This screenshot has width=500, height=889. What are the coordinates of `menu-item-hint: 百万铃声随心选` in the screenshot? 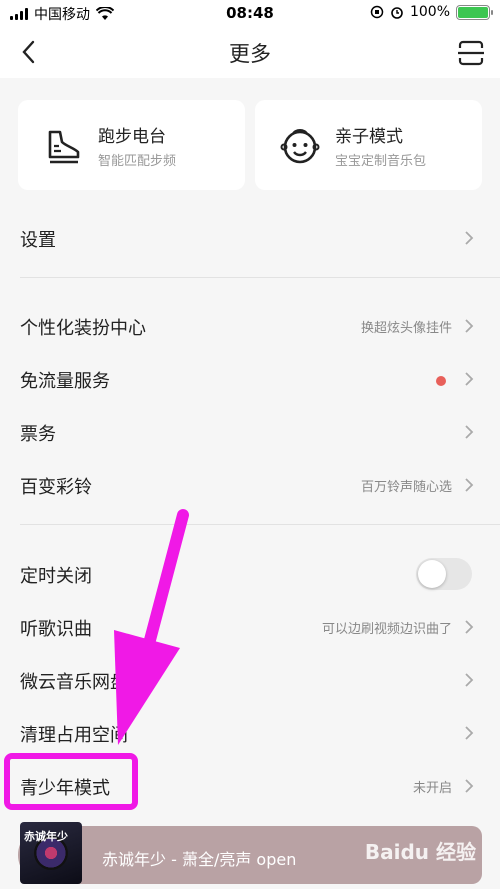 It's located at (406, 487).